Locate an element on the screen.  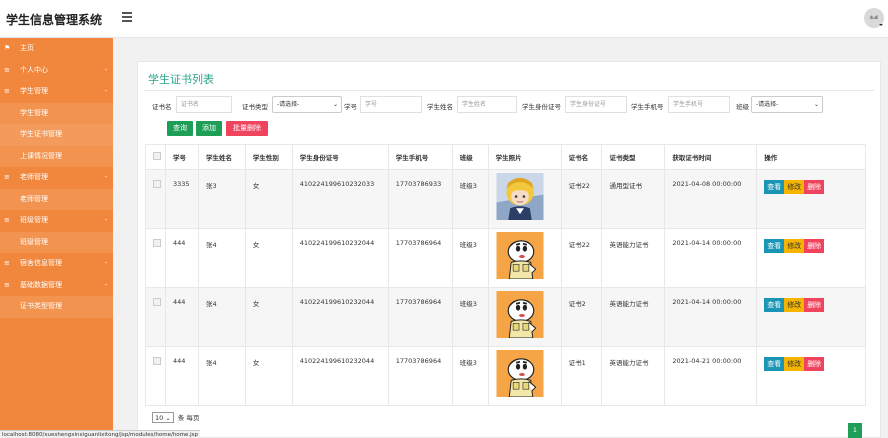
id-card-input: 学生身份证号 is located at coordinates (596, 104).